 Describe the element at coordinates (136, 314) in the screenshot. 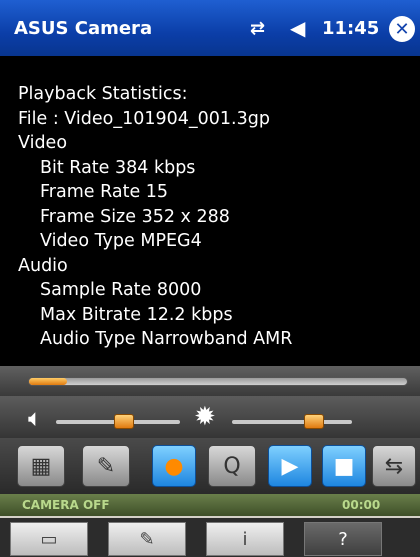

I see `audio-max-bitrate: Max Bitrate 12.2 kbps` at that location.